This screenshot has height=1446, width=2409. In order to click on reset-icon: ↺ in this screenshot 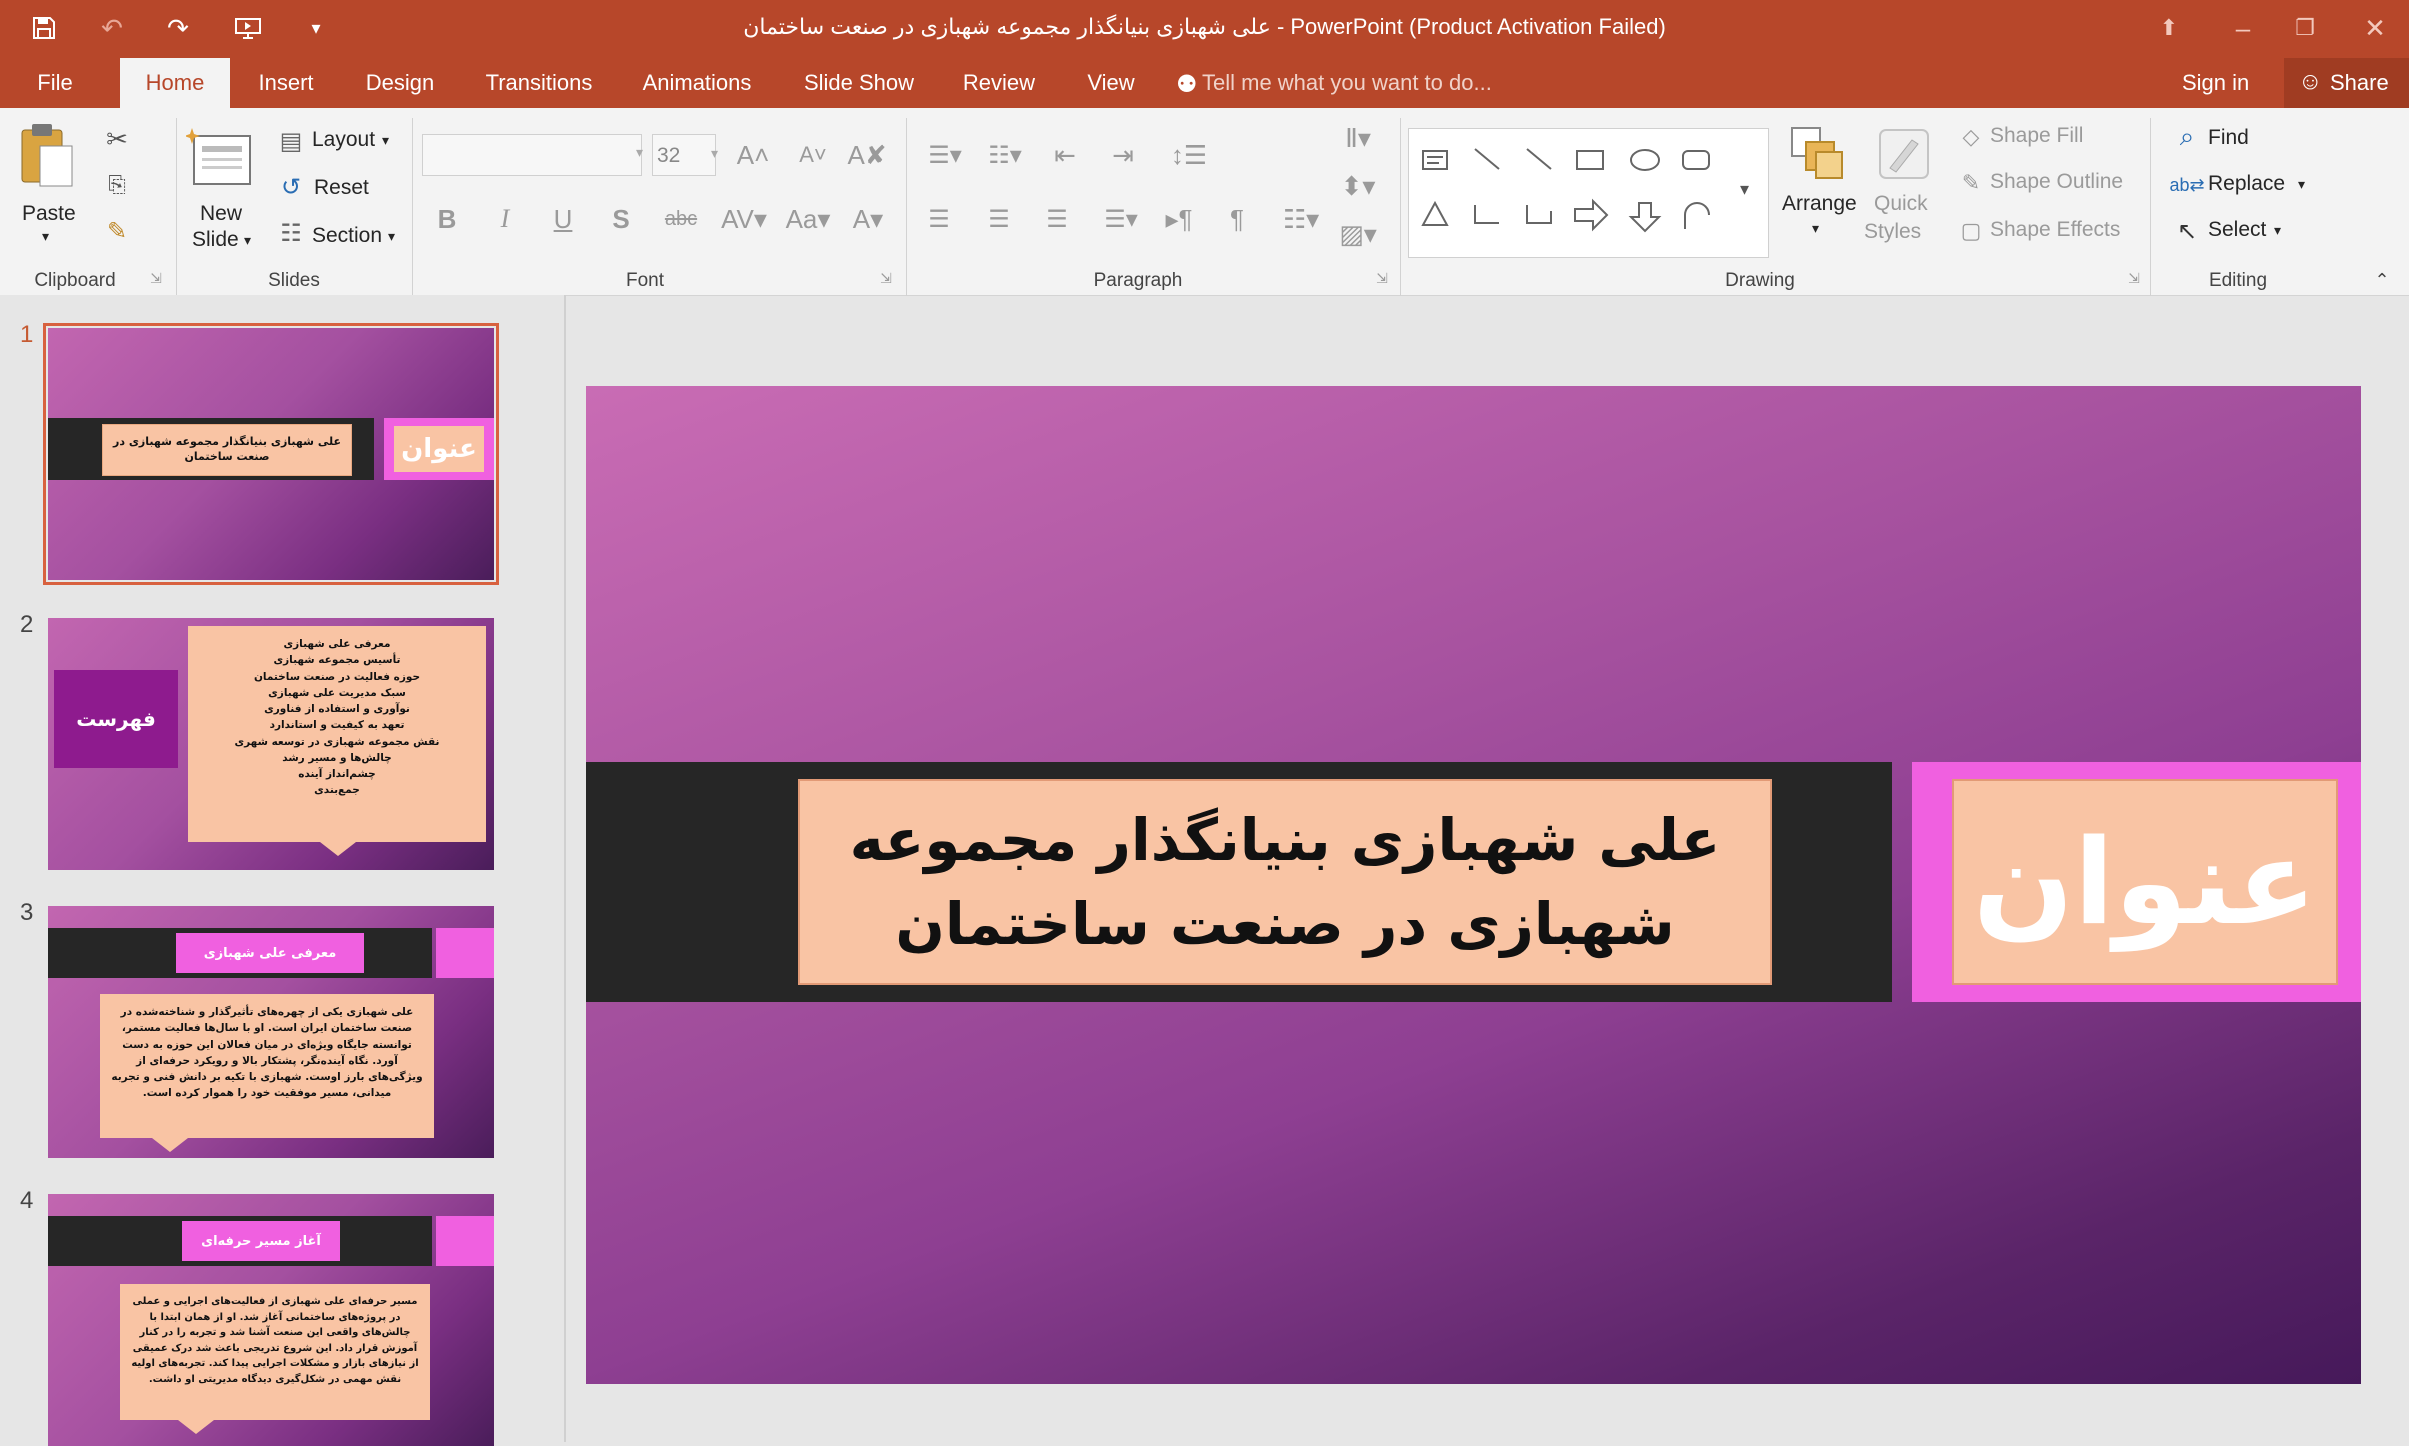, I will do `click(291, 187)`.